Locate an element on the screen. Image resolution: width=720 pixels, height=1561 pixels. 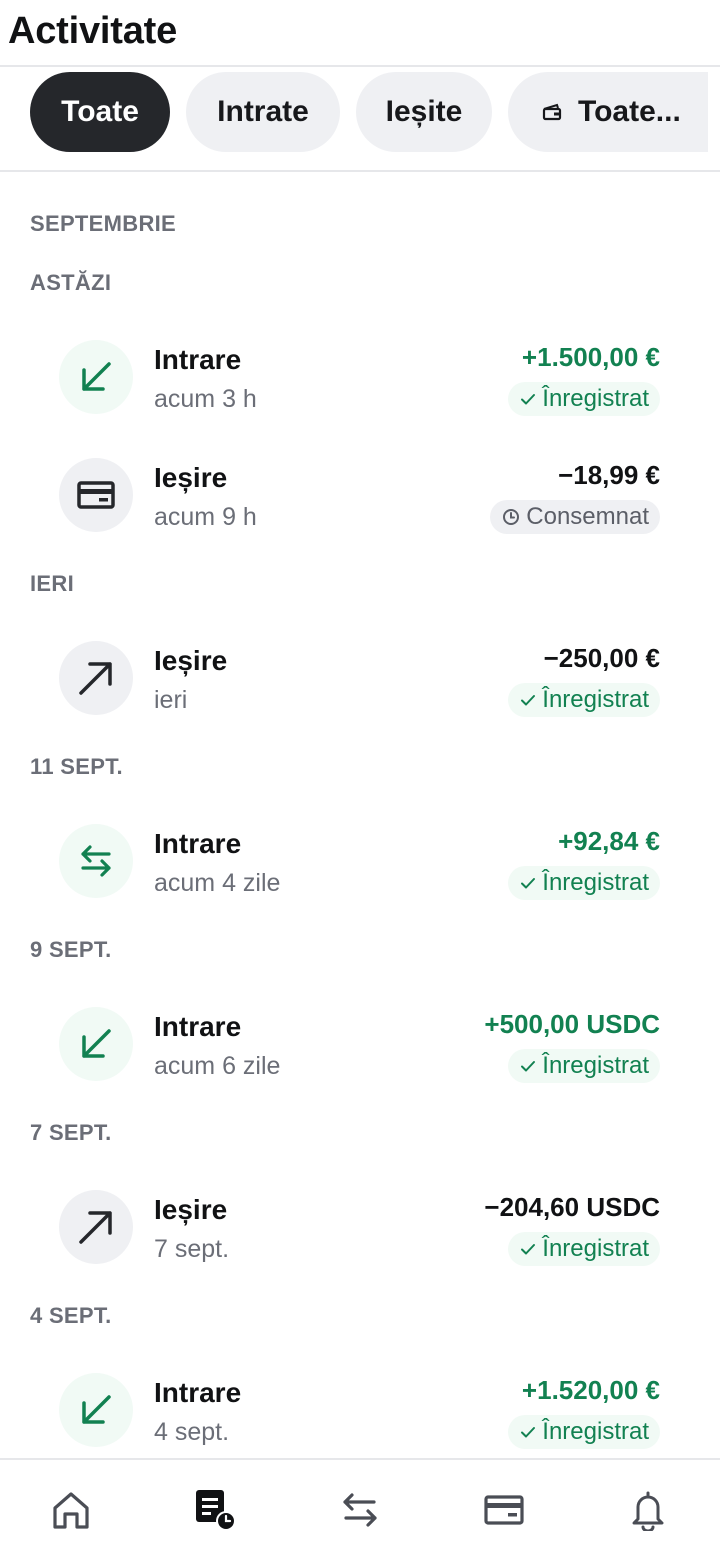
transaction-amount: −250,00 € is located at coordinates (601, 658).